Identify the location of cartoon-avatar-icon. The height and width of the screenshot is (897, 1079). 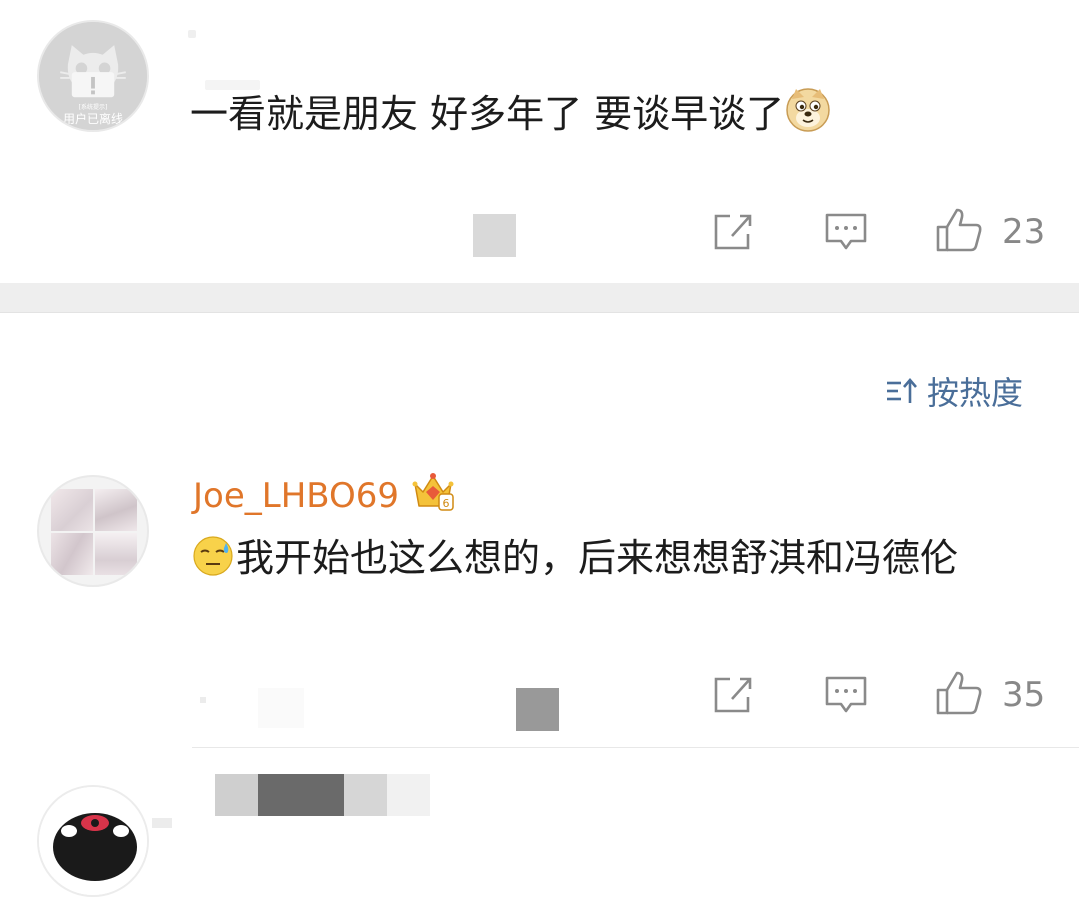
(93, 841).